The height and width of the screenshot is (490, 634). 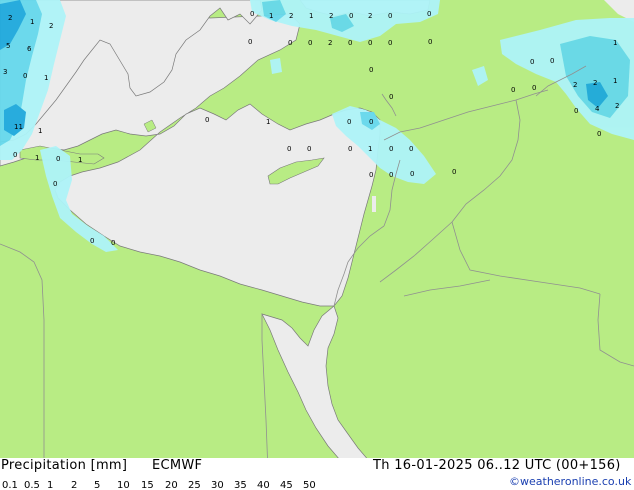 What do you see at coordinates (97, 485) in the screenshot?
I see `legend-tick-label: 5` at bounding box center [97, 485].